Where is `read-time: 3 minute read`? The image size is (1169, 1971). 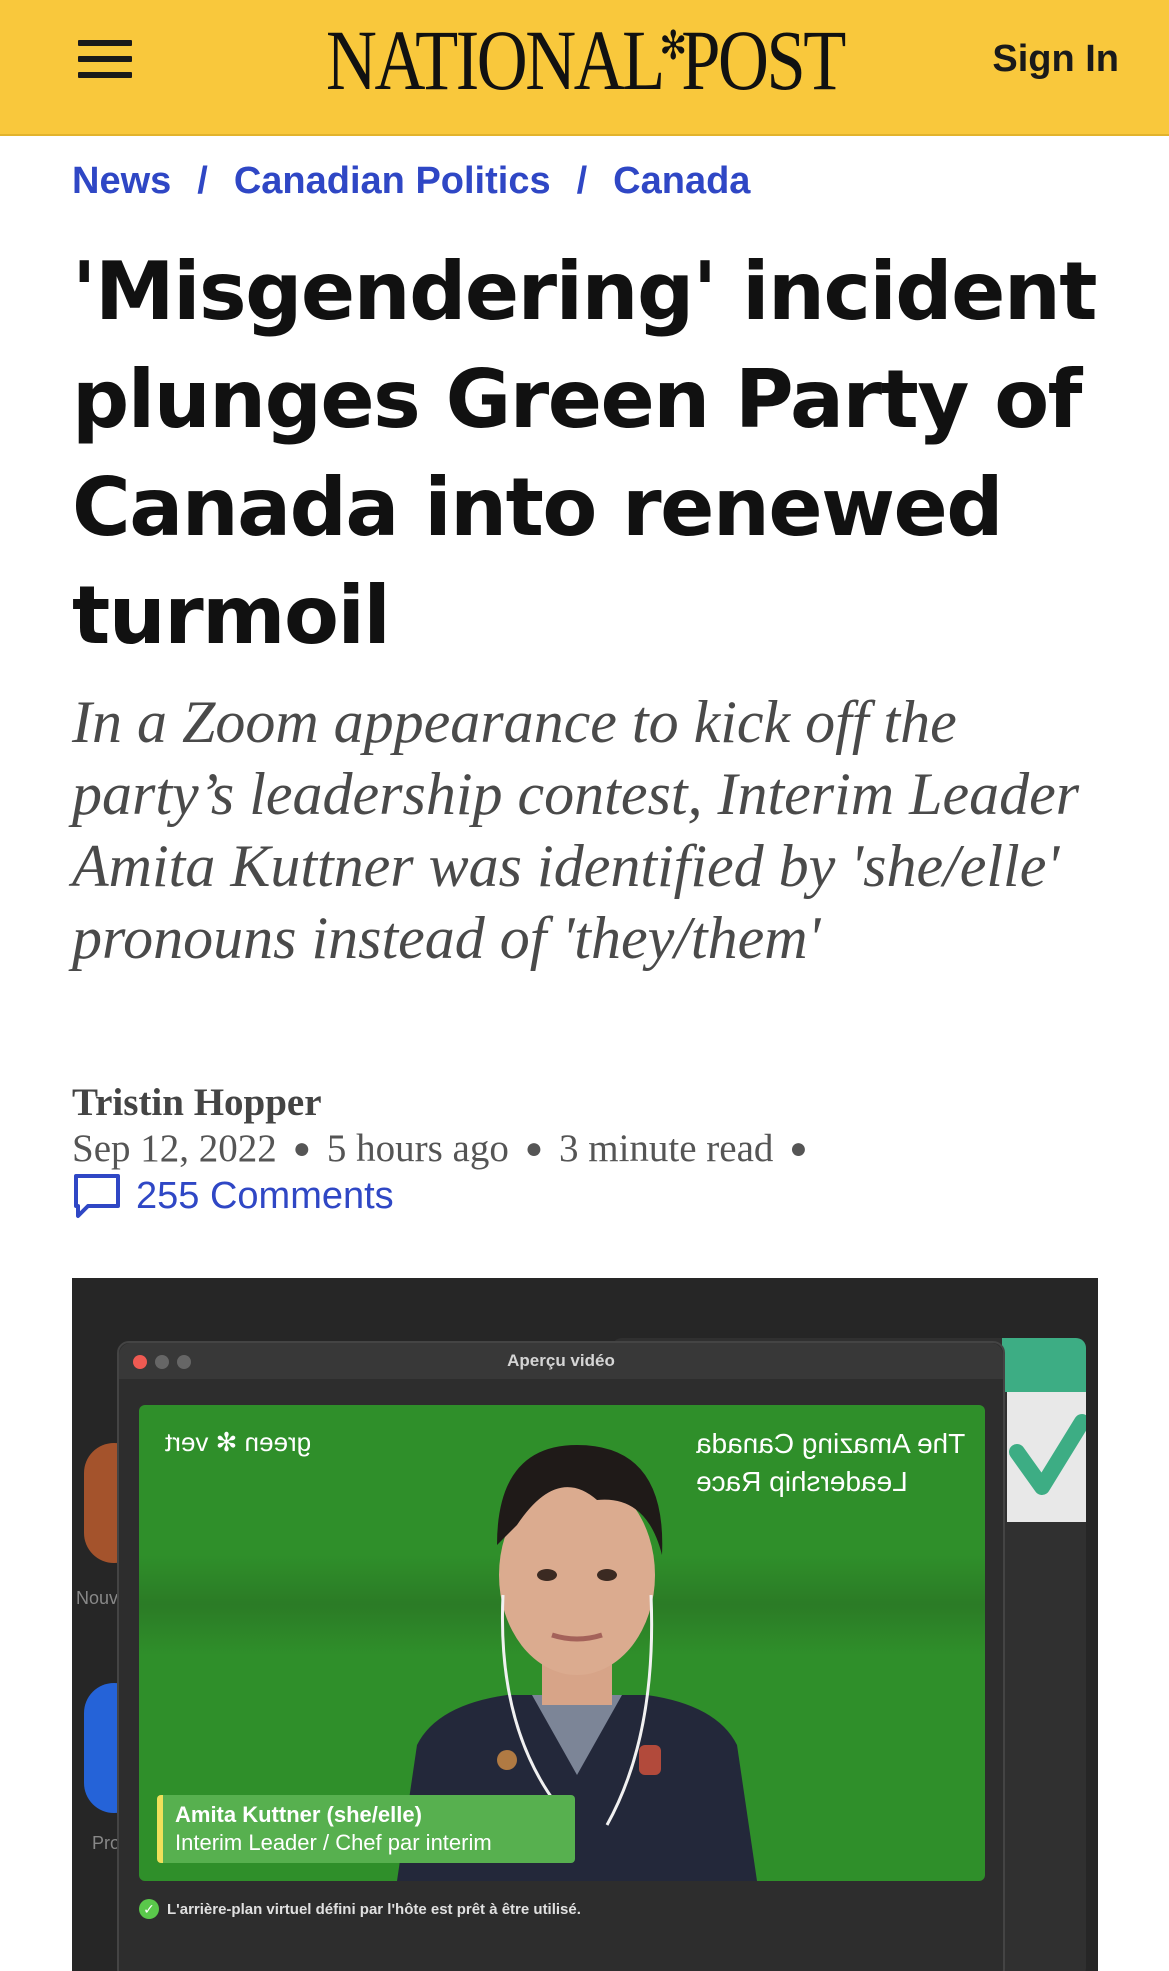 read-time: 3 minute read is located at coordinates (666, 1148).